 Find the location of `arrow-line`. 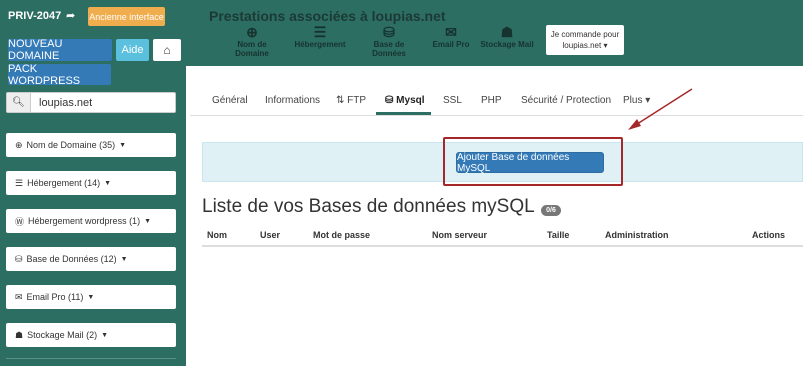

arrow-line is located at coordinates (663, 107).